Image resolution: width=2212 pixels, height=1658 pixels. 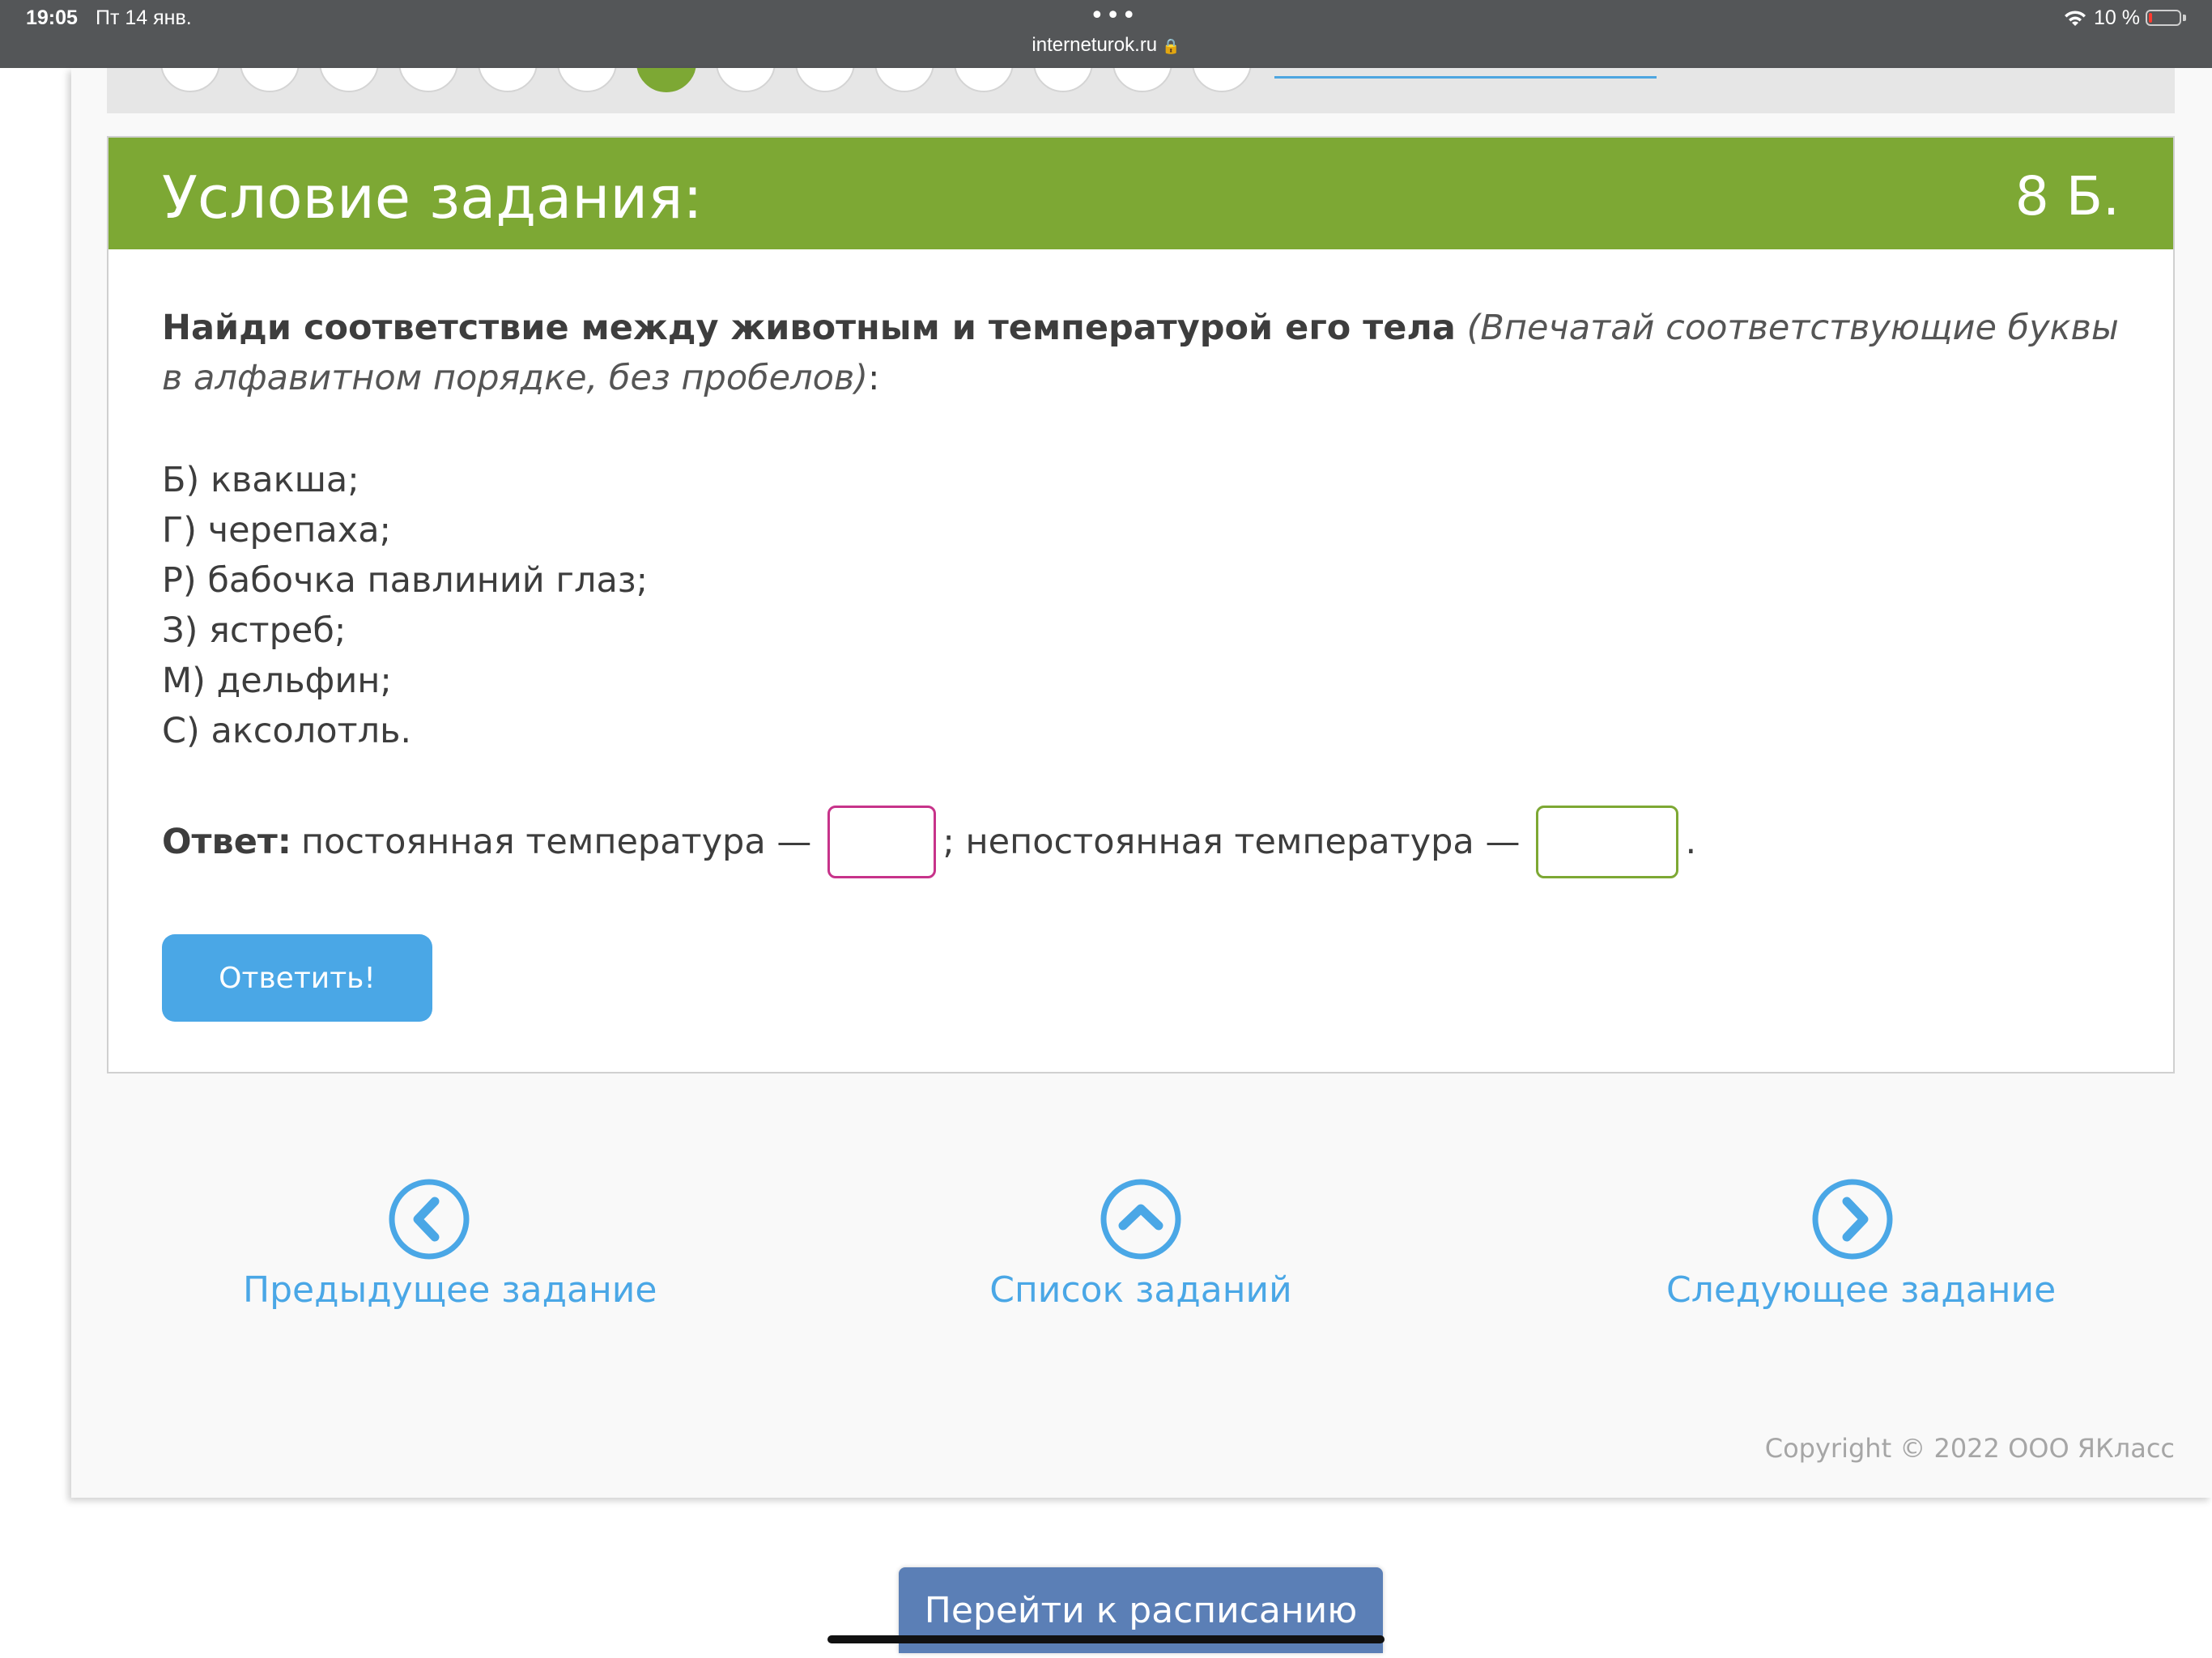 What do you see at coordinates (1607, 842) in the screenshot?
I see `variable-temp-input` at bounding box center [1607, 842].